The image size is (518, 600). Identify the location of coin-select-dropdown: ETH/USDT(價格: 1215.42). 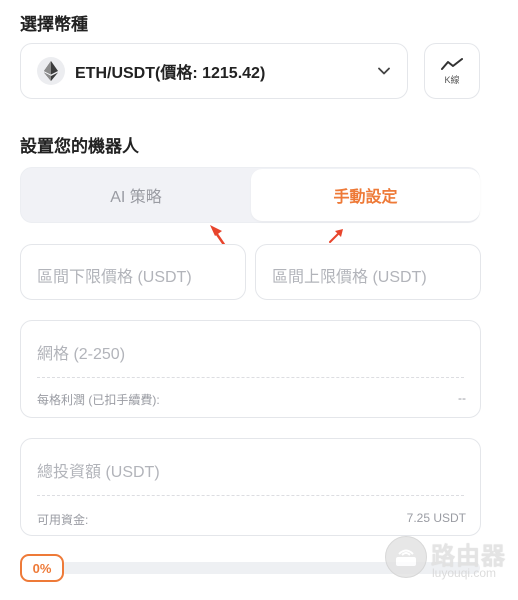
(214, 71).